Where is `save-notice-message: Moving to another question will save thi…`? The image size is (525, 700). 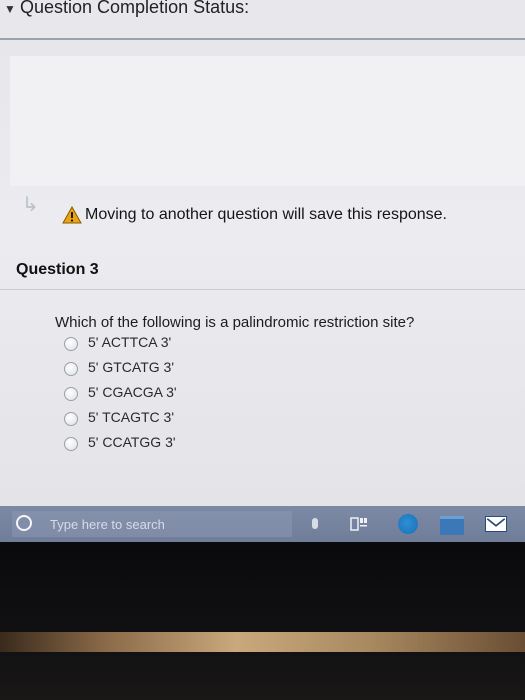
save-notice-message: Moving to another question will save thi… is located at coordinates (266, 214).